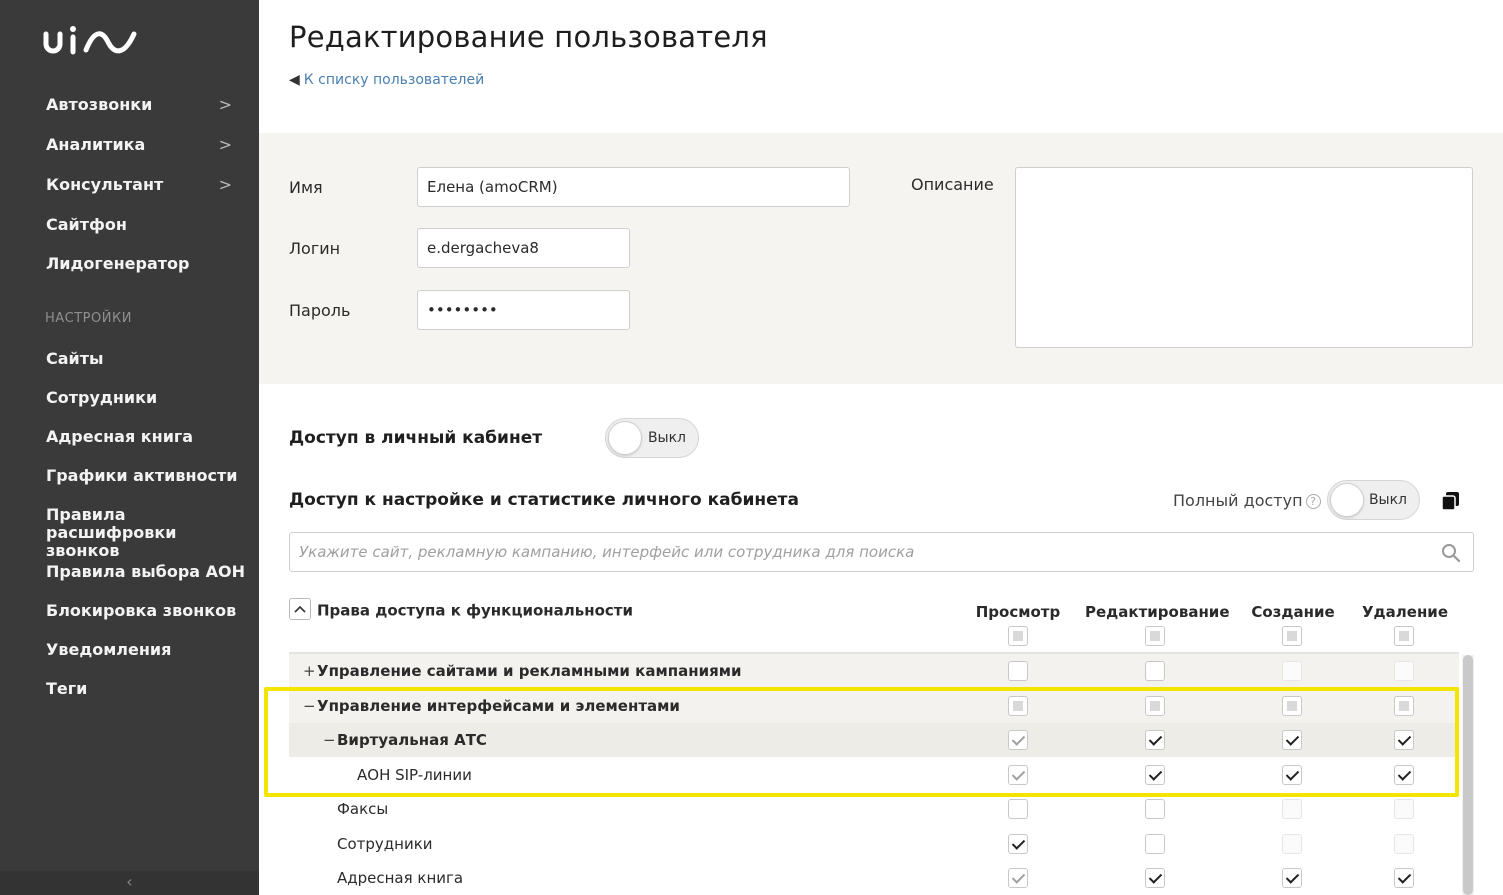  What do you see at coordinates (146, 105) in the screenshot?
I see `nav-item-autocalls: Автозвонки >` at bounding box center [146, 105].